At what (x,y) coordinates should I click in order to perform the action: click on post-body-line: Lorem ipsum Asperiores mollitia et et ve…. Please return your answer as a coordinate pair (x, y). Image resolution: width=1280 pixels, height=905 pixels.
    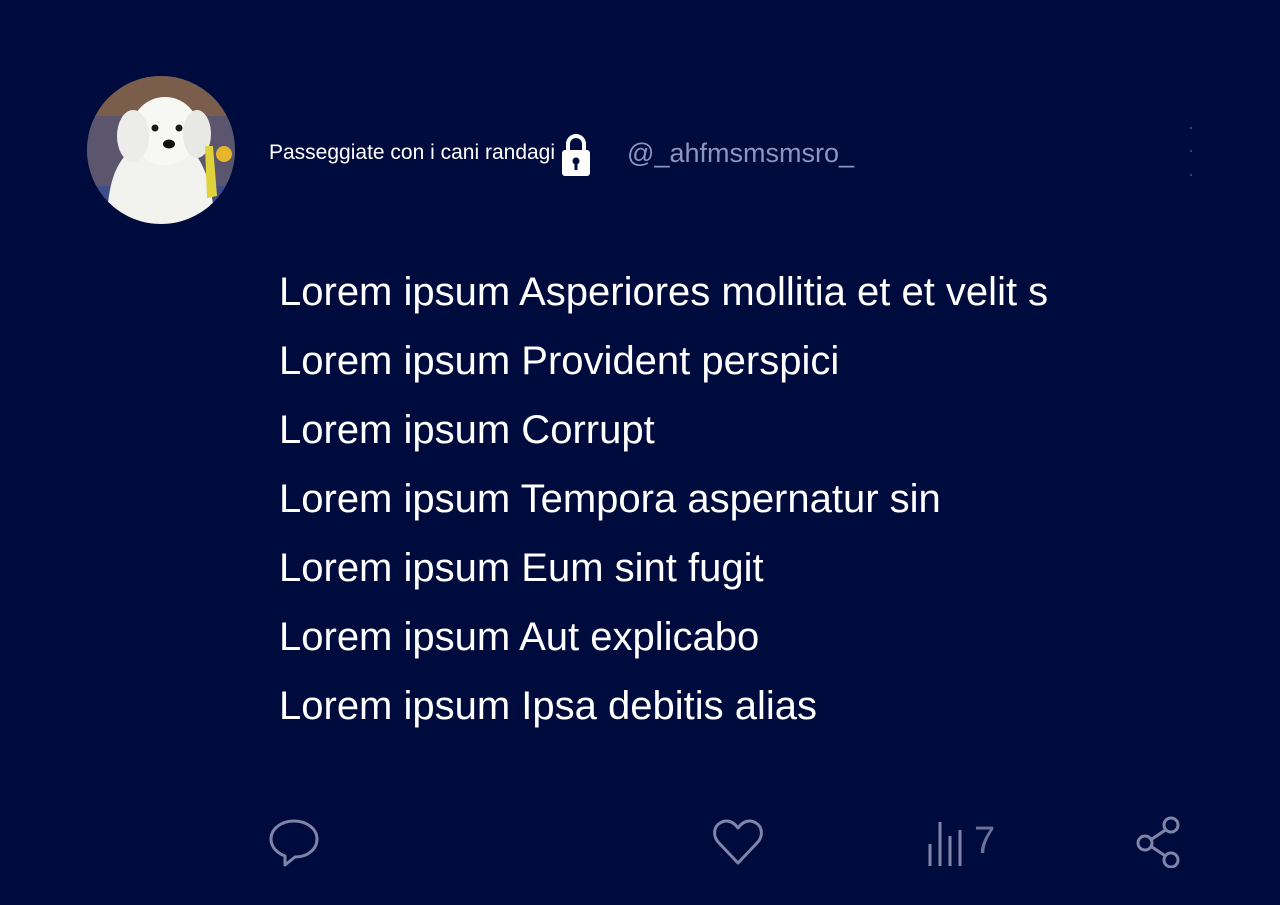
    Looking at the image, I should click on (664, 292).